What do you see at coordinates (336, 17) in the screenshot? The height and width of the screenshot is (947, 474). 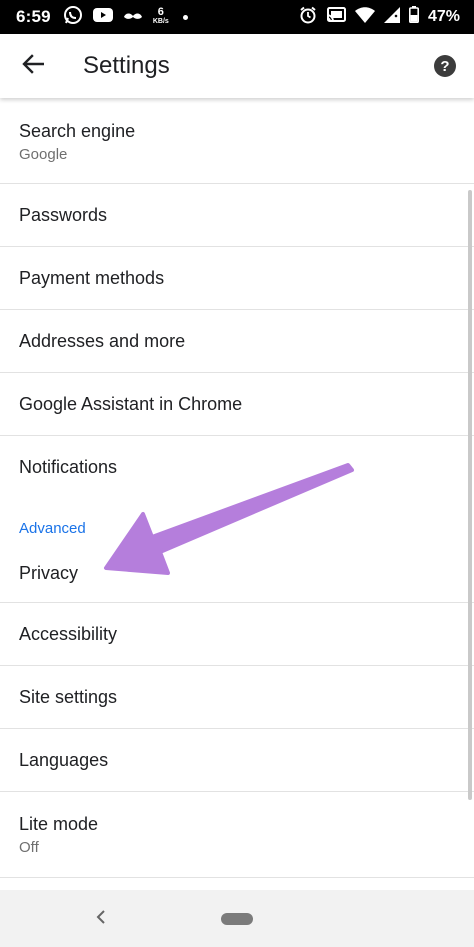 I see `cast-icon` at bounding box center [336, 17].